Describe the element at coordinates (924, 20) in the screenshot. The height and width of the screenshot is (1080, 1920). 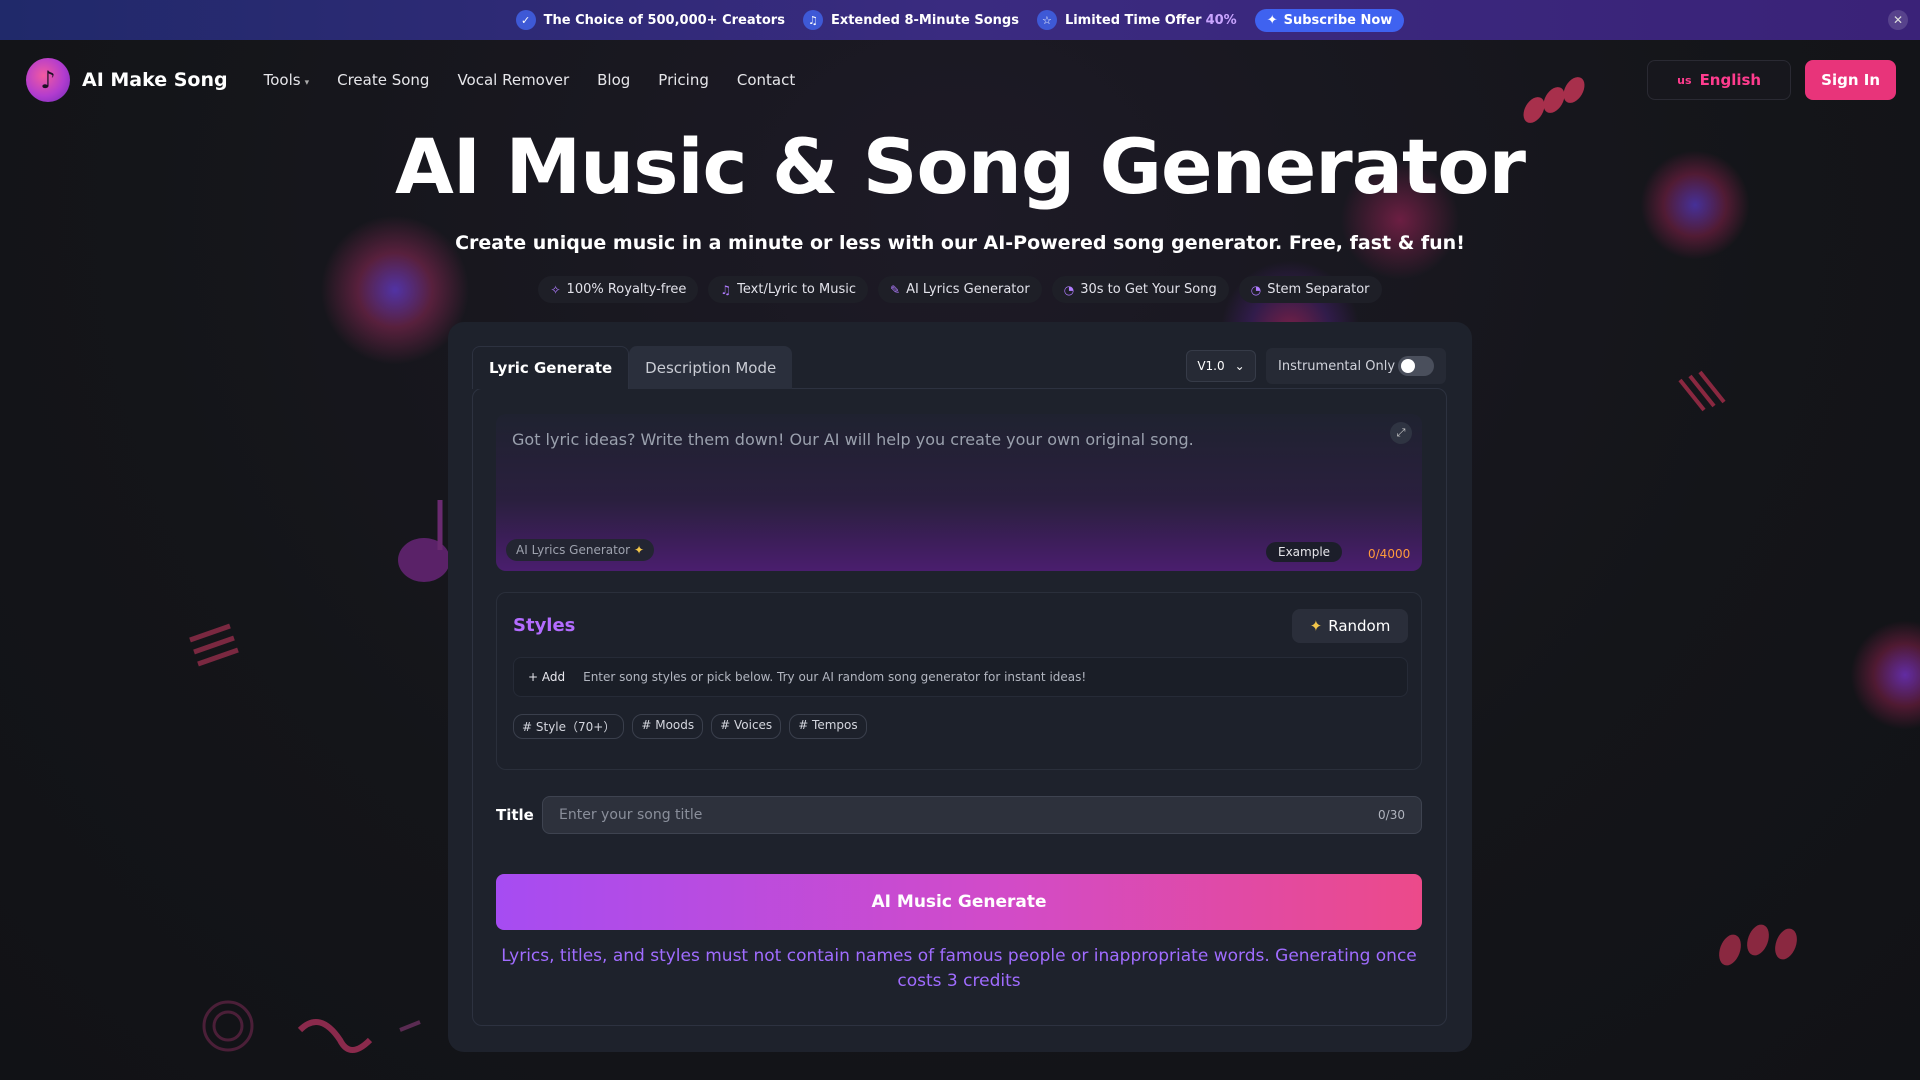
I see `banner-item-label: Extended 8-Minute Songs` at that location.